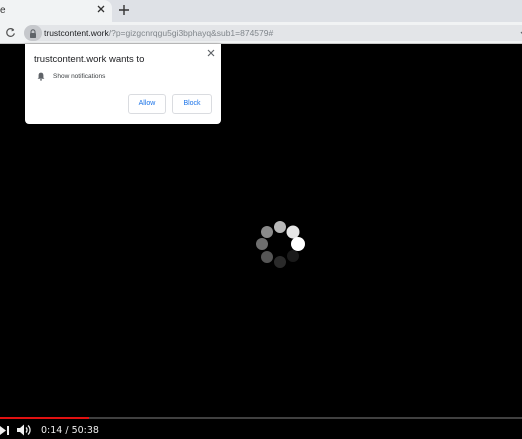 The width and height of the screenshot is (522, 439). I want to click on loading-spinner-icon, so click(280, 244).